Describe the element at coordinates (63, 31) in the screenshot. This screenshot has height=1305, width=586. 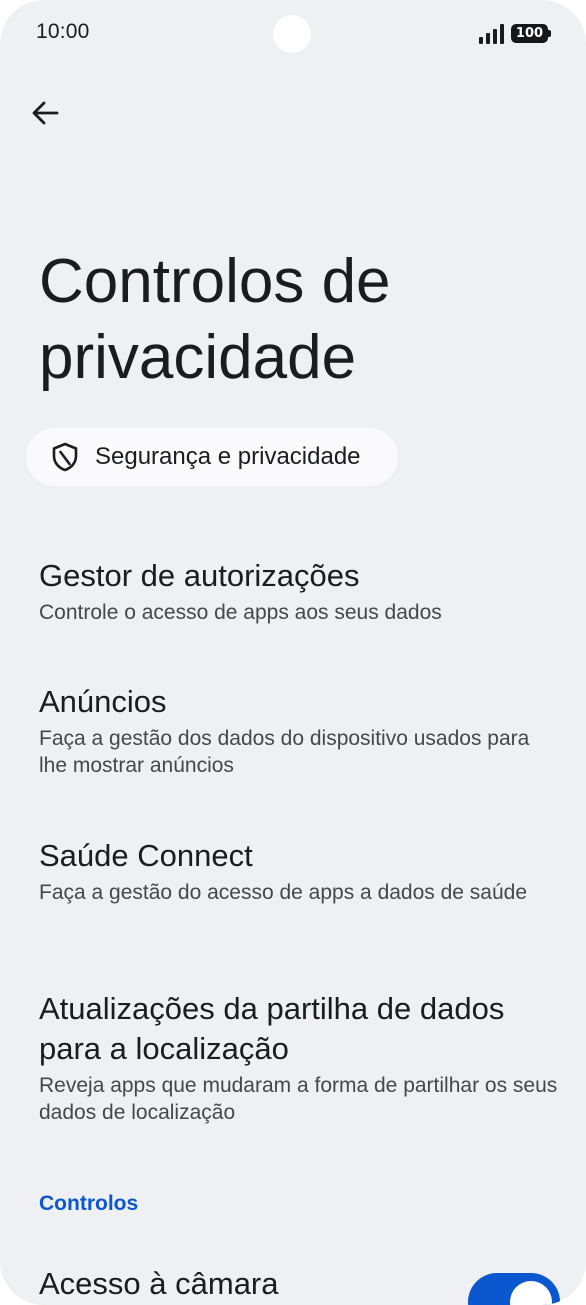
I see `status-time: 10:00` at that location.